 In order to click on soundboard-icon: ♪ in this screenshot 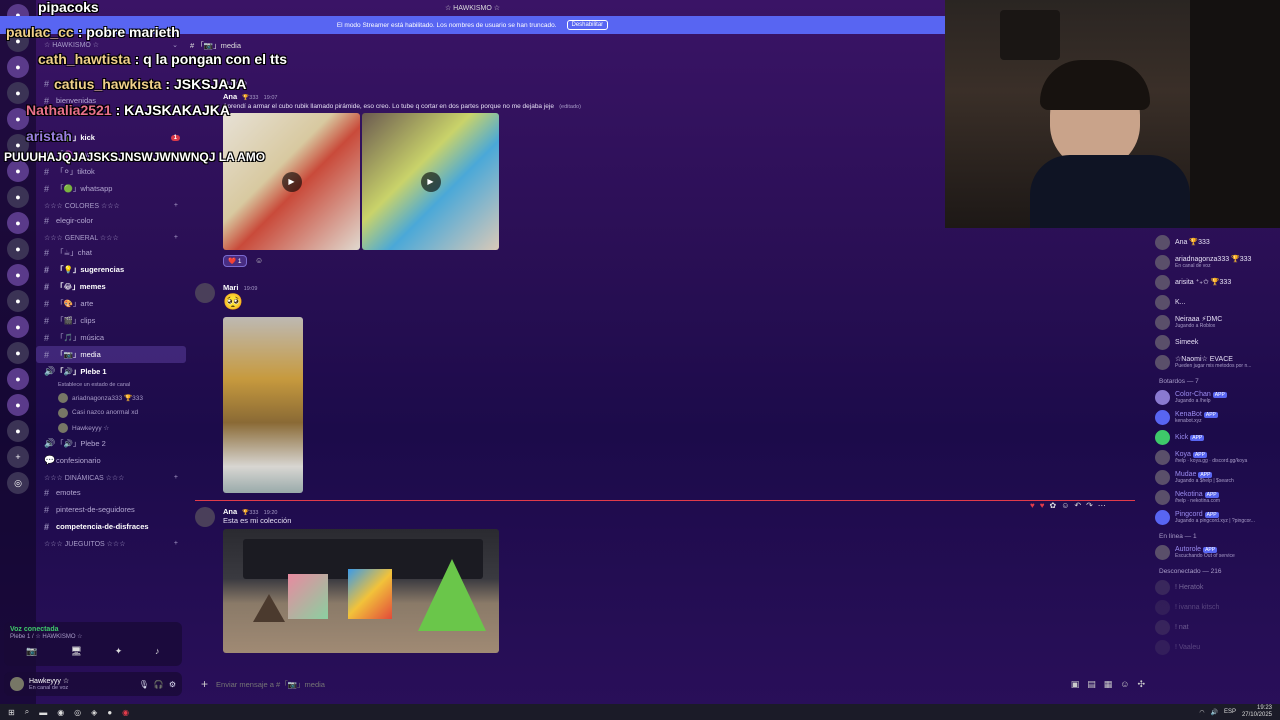, I will do `click(157, 651)`.